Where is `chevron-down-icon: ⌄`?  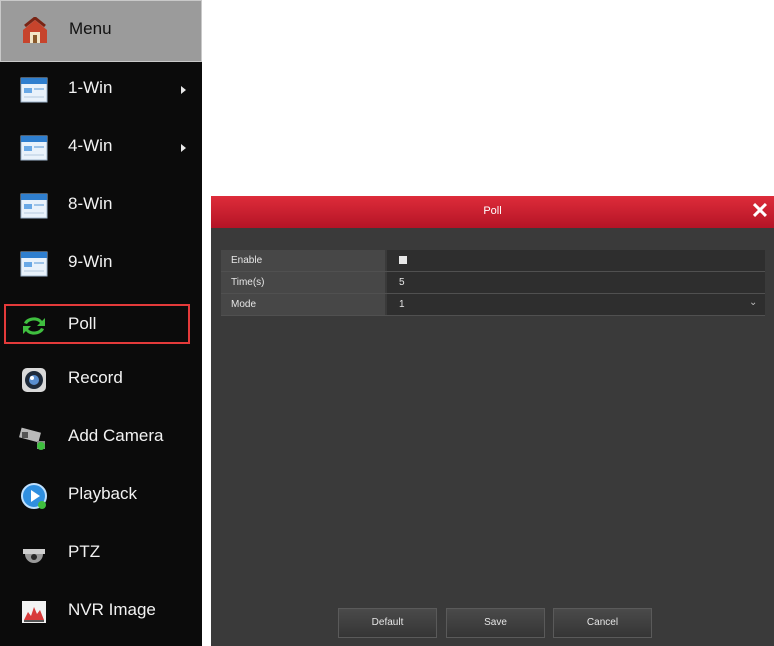
chevron-down-icon: ⌄ is located at coordinates (753, 302).